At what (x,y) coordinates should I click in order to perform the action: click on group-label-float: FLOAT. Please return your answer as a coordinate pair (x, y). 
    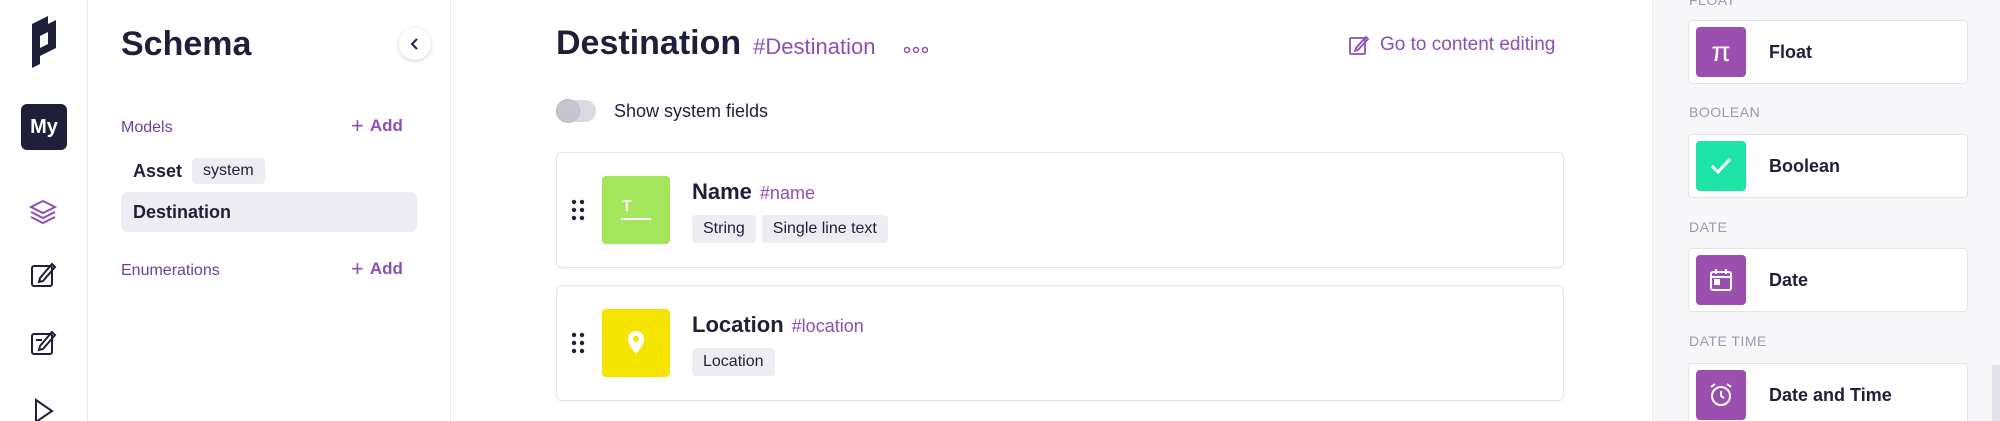
    Looking at the image, I should click on (1712, 4).